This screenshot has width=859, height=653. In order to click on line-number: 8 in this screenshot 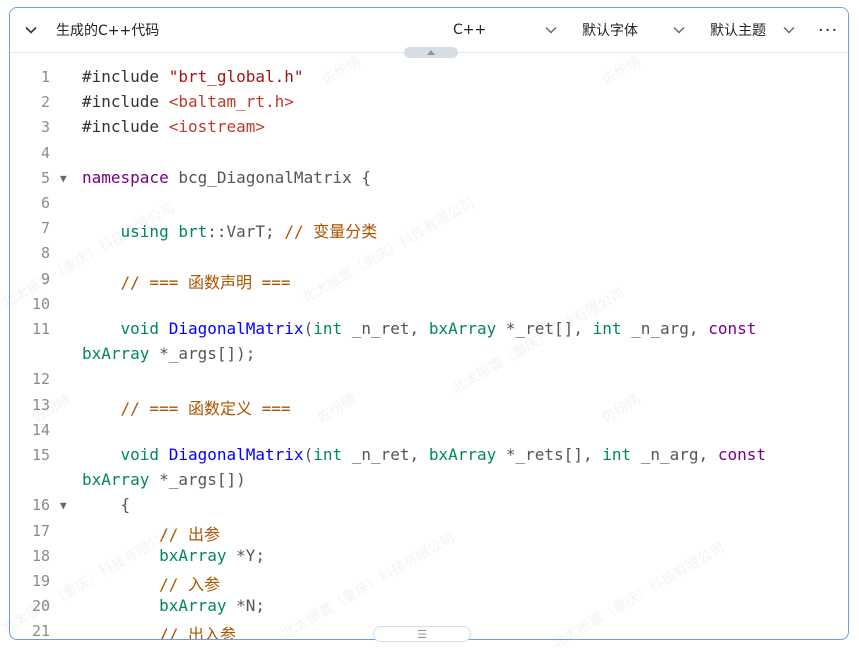, I will do `click(45, 253)`.